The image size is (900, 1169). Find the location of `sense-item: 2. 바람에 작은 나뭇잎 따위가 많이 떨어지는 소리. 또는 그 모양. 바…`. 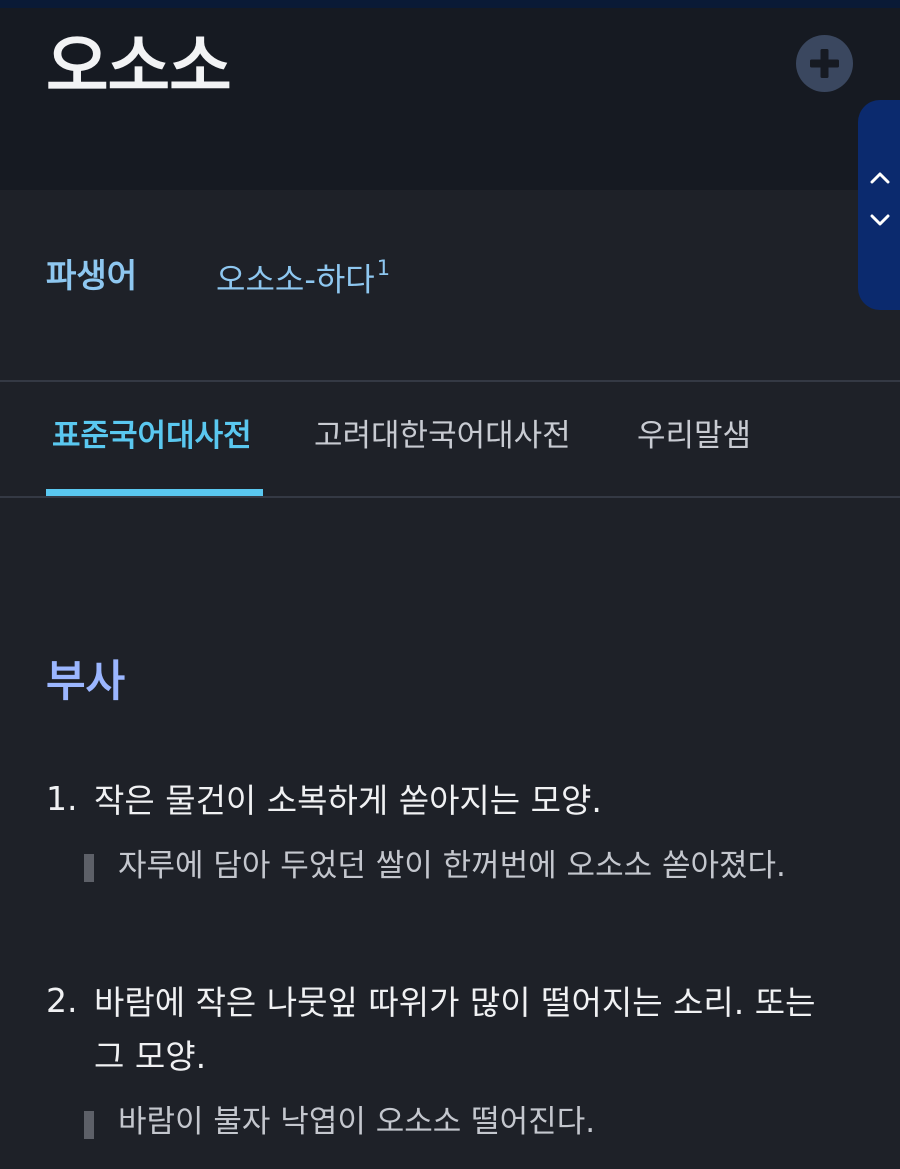

sense-item: 2. 바람에 작은 나뭇잎 따위가 많이 떨어지는 소리. 또는 그 모양. 바… is located at coordinates (446, 1066).